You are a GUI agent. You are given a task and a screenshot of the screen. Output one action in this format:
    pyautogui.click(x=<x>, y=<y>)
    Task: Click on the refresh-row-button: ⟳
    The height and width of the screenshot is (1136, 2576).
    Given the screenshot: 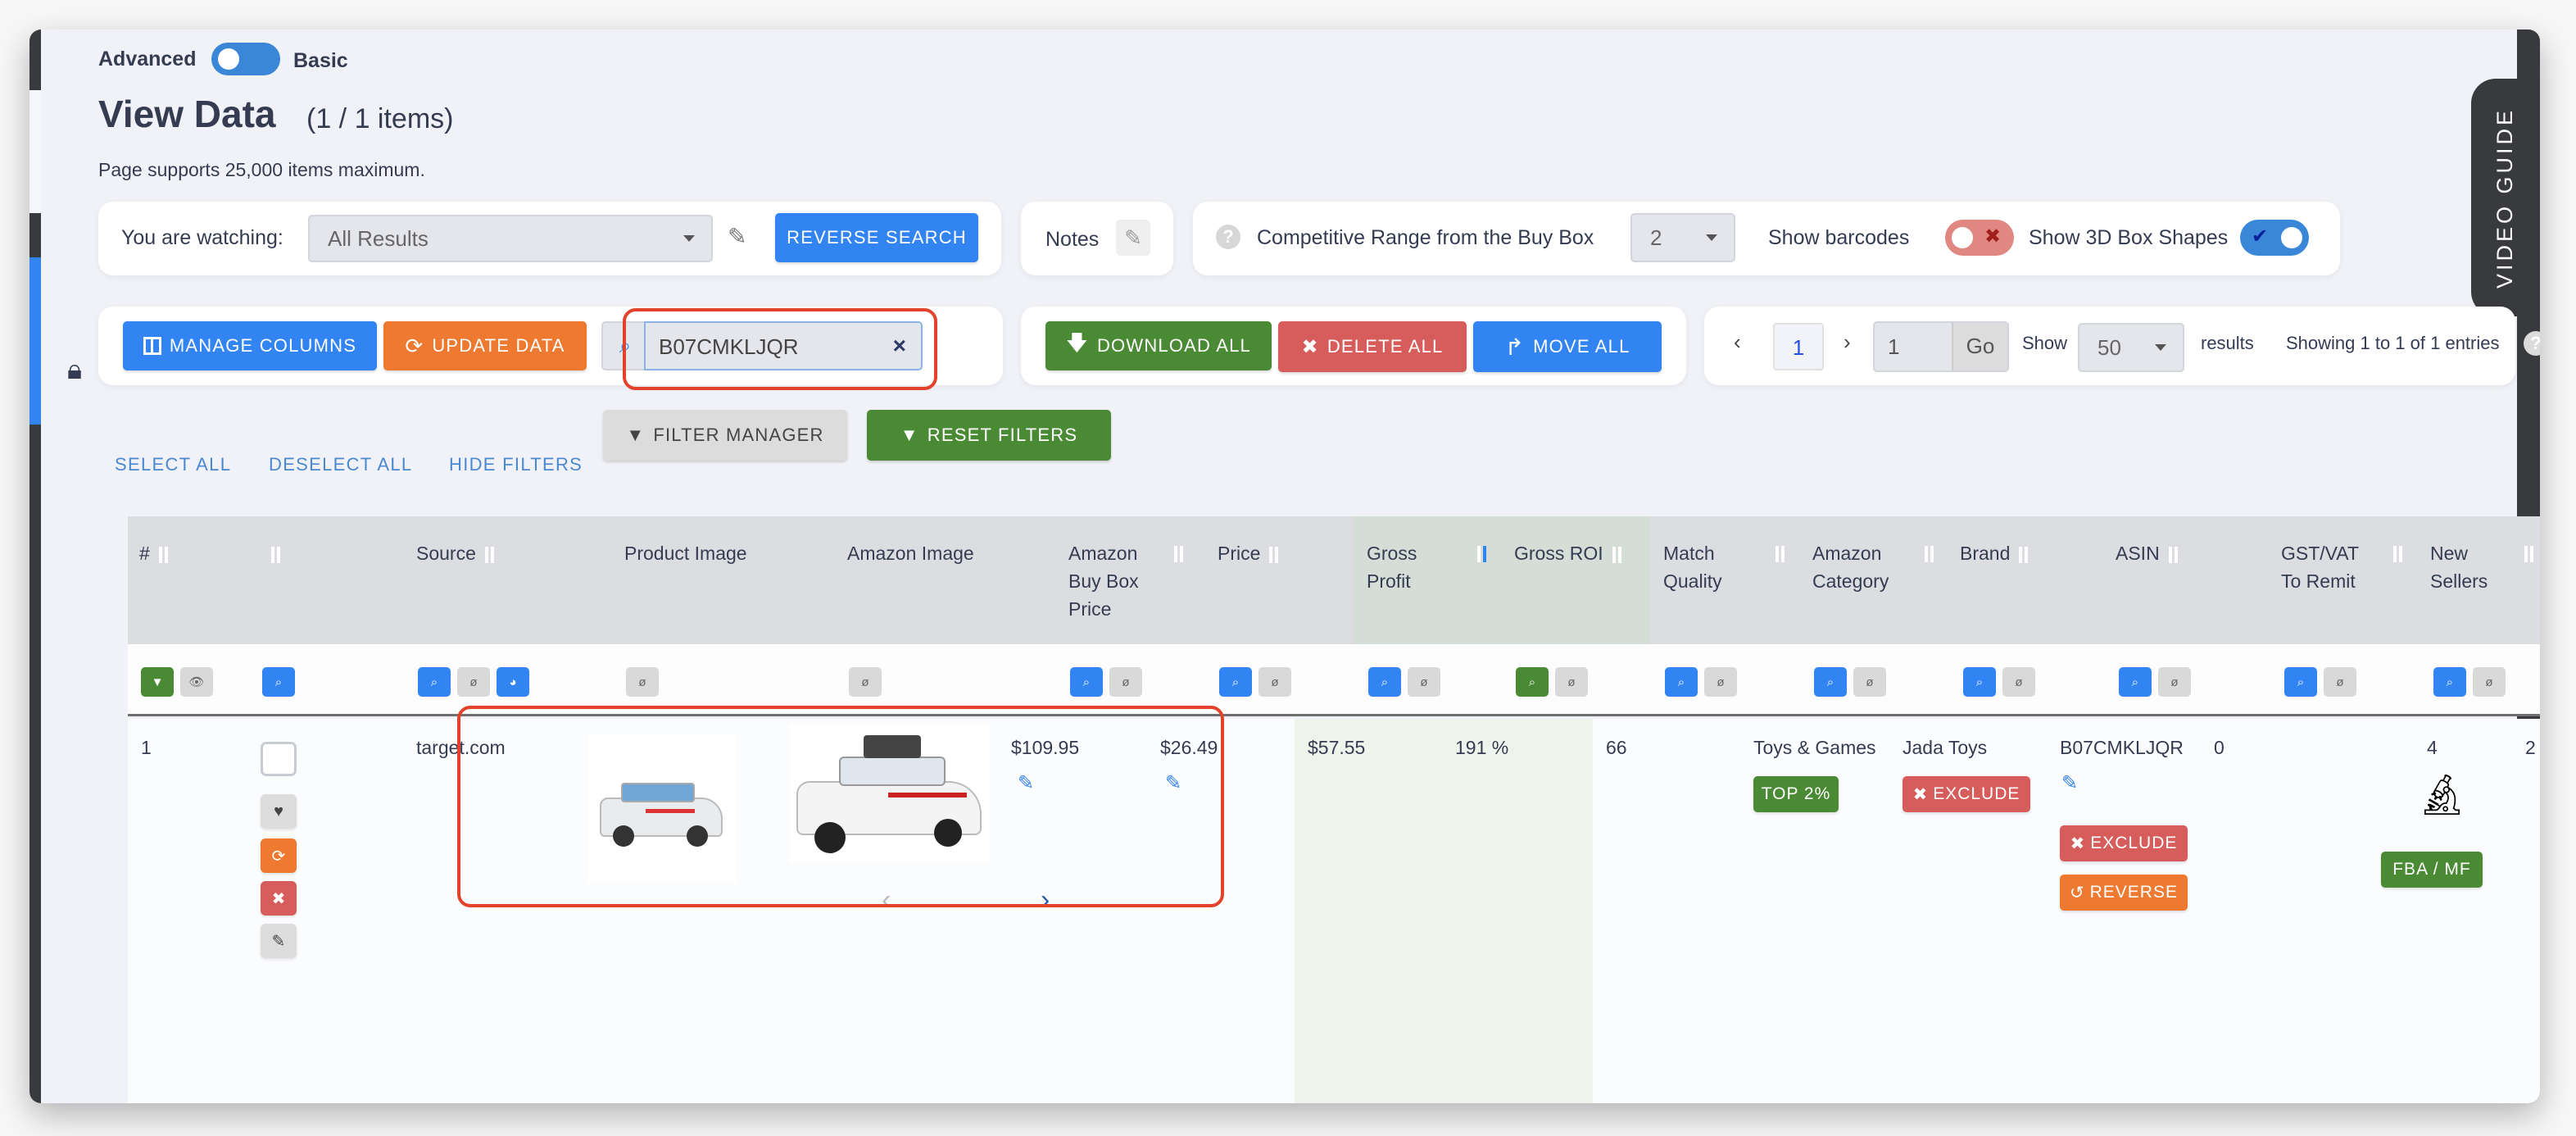 What is the action you would take?
    pyautogui.click(x=279, y=855)
    